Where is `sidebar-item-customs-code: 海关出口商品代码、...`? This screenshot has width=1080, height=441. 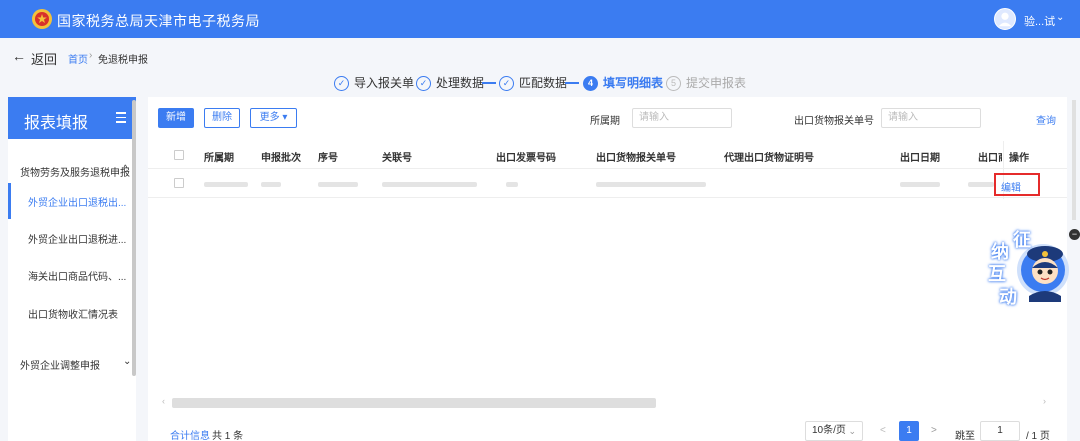
sidebar-item-customs-code: 海关出口商品代码、... is located at coordinates (77, 275).